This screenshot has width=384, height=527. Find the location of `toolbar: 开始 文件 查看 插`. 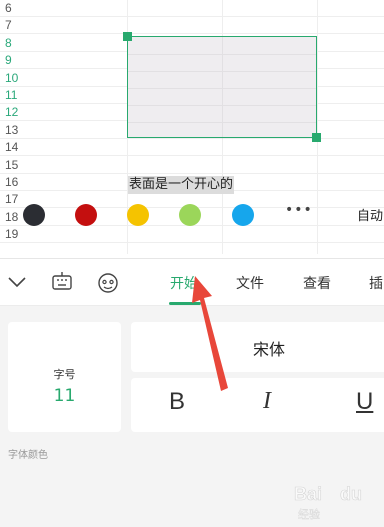

toolbar: 开始 文件 查看 插 is located at coordinates (192, 282).